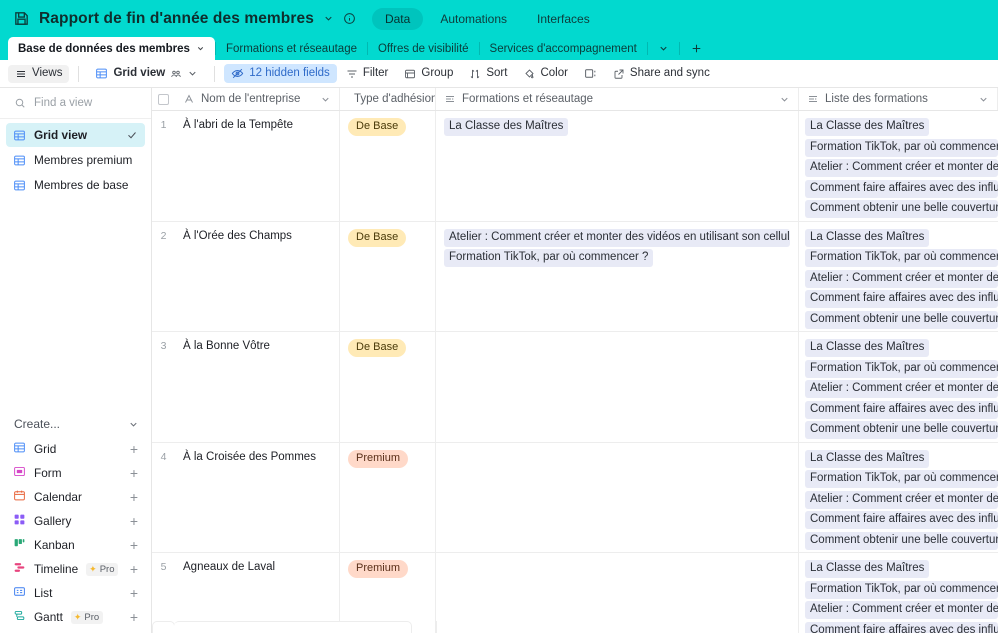 This screenshot has height=633, width=998. Describe the element at coordinates (75, 185) in the screenshot. I see `sidebar-view-membres-de-base: Membres de base` at that location.